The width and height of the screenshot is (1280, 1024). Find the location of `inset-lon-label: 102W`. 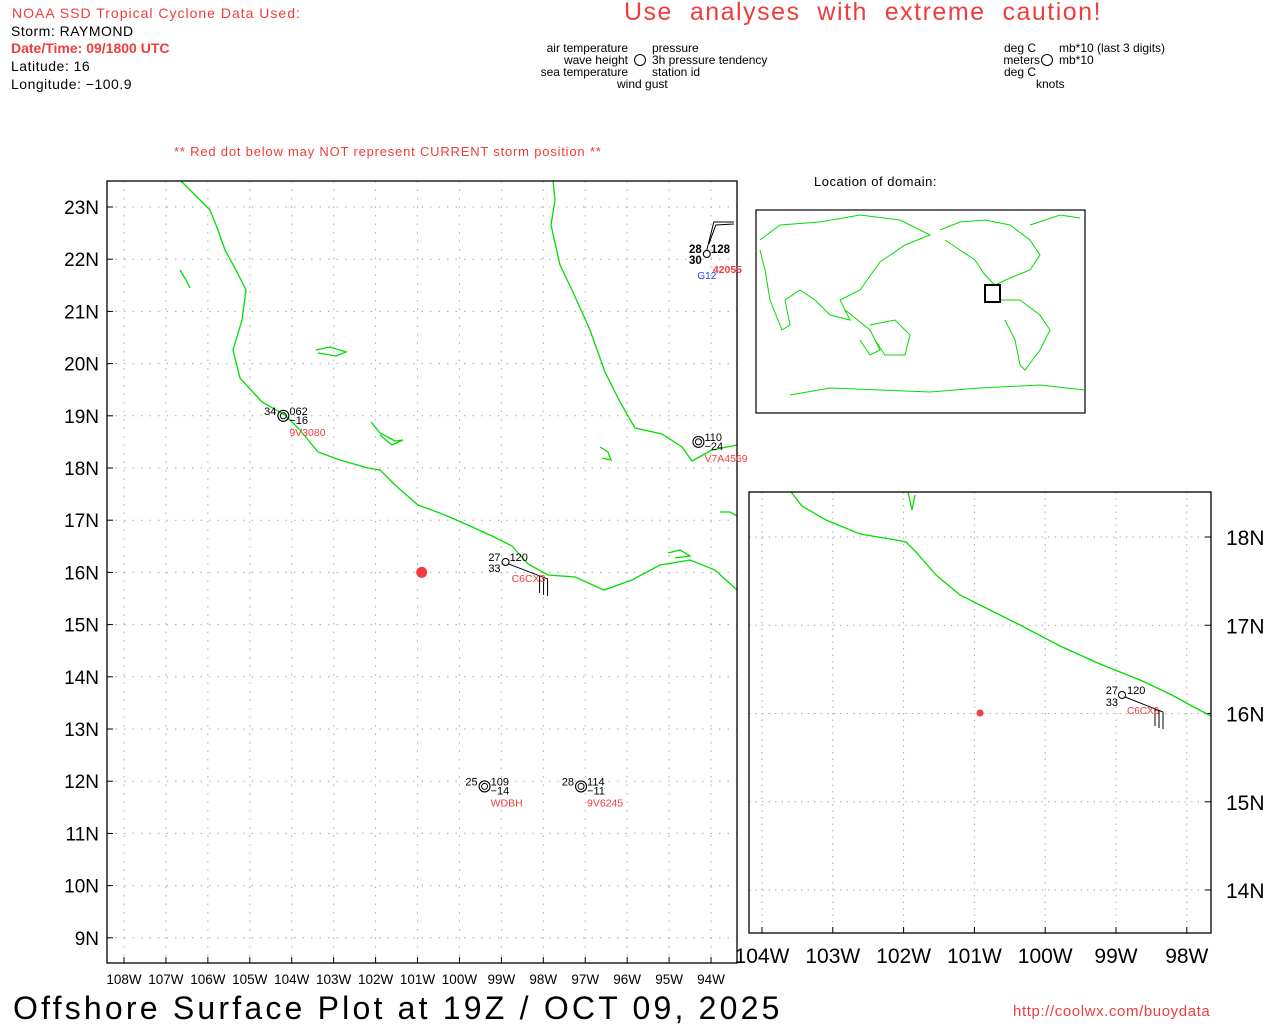

inset-lon-label: 102W is located at coordinates (903, 956).